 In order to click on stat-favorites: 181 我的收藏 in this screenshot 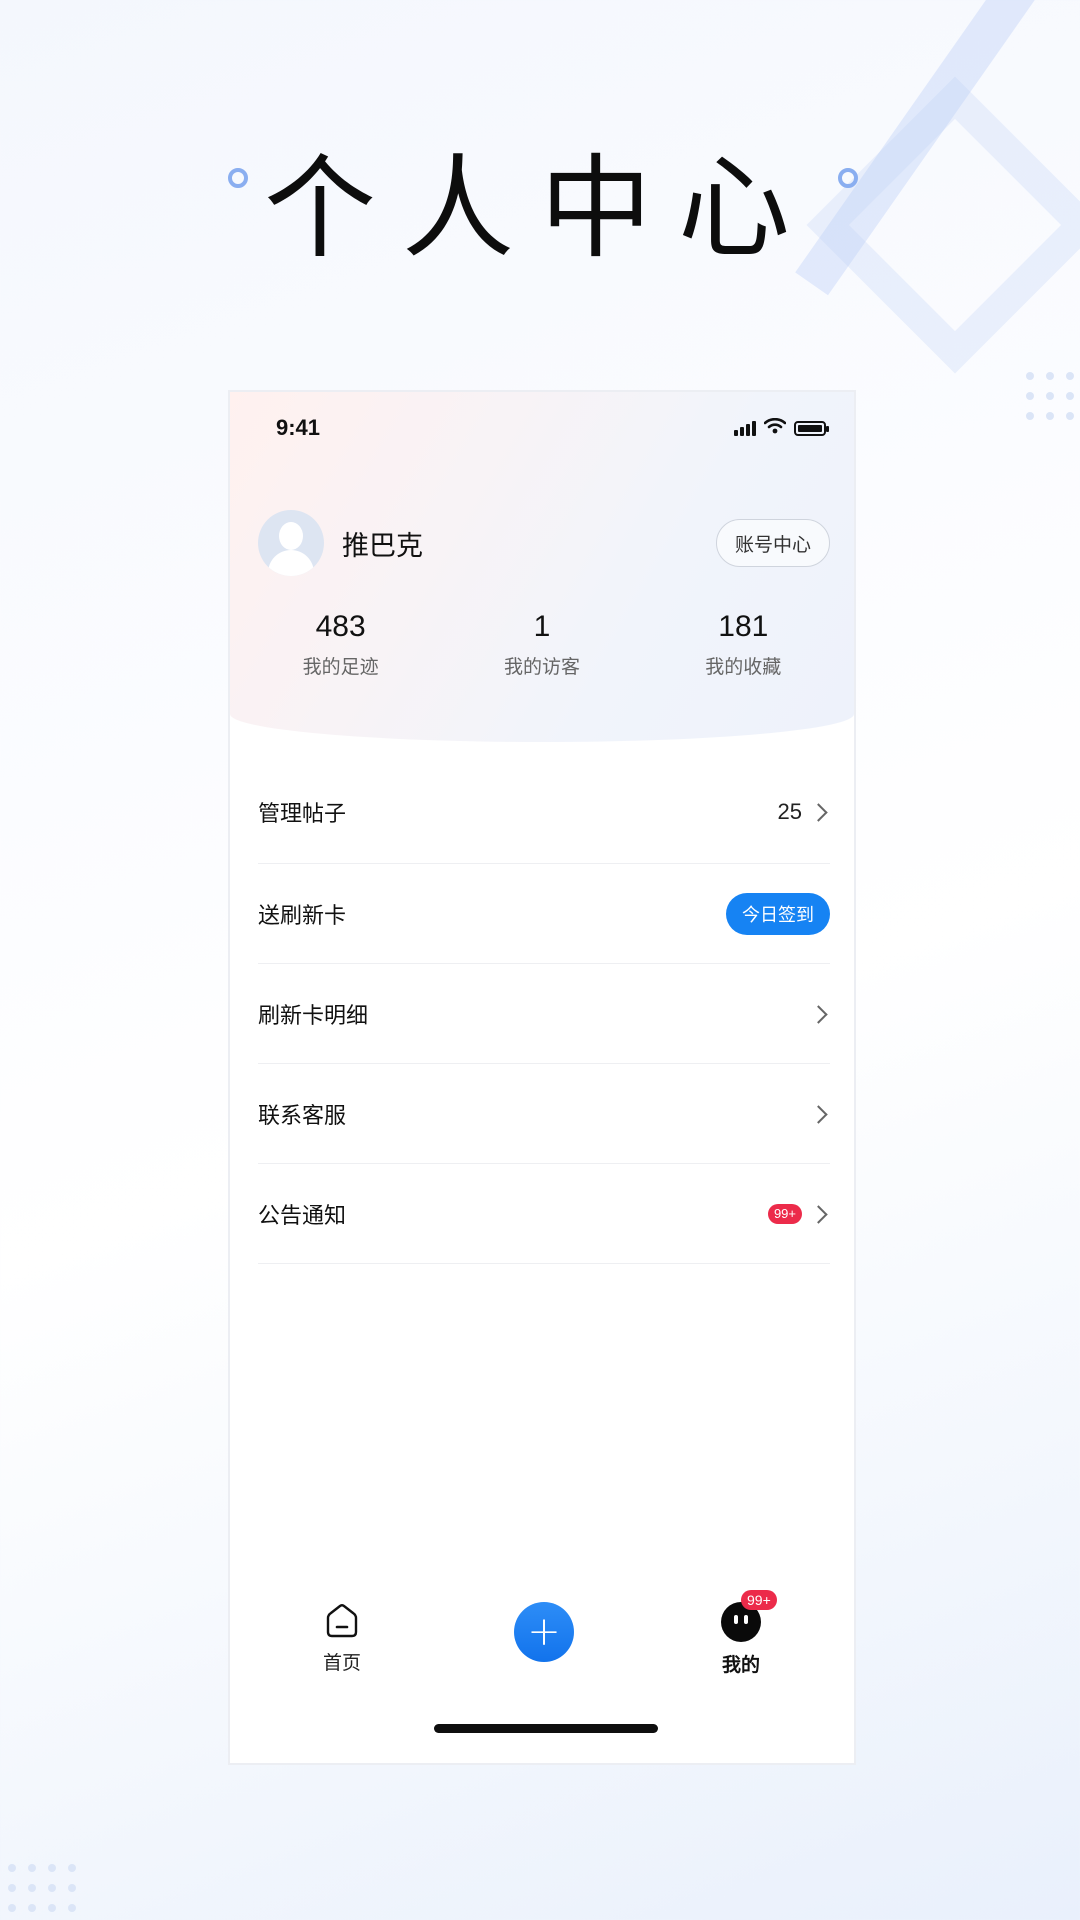, I will do `click(743, 644)`.